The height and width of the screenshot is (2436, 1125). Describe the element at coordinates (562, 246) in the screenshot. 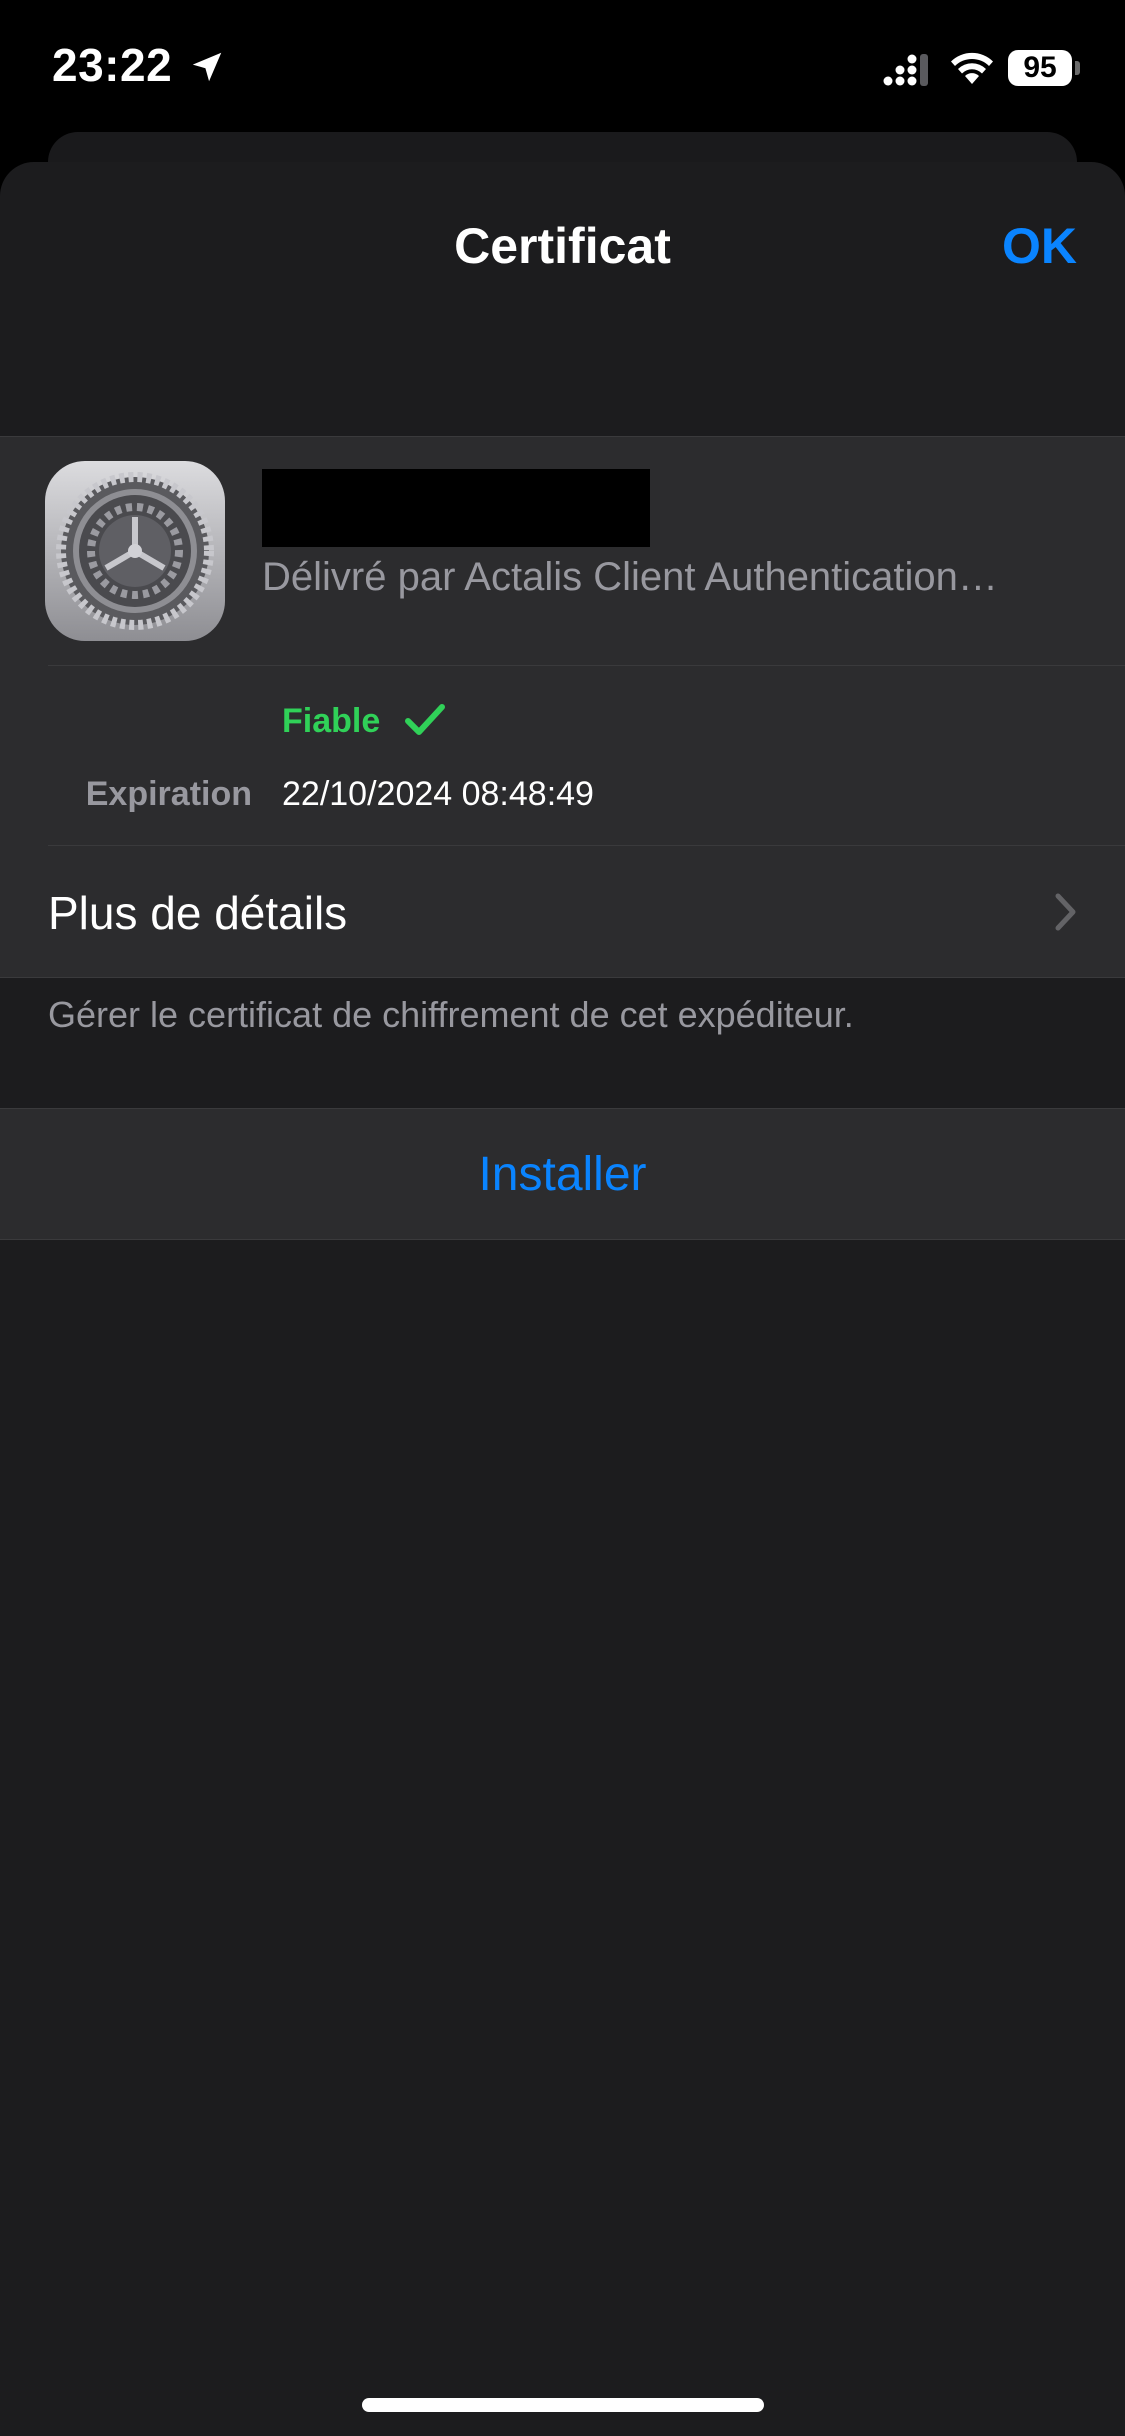

I see `page-title: Certificat` at that location.